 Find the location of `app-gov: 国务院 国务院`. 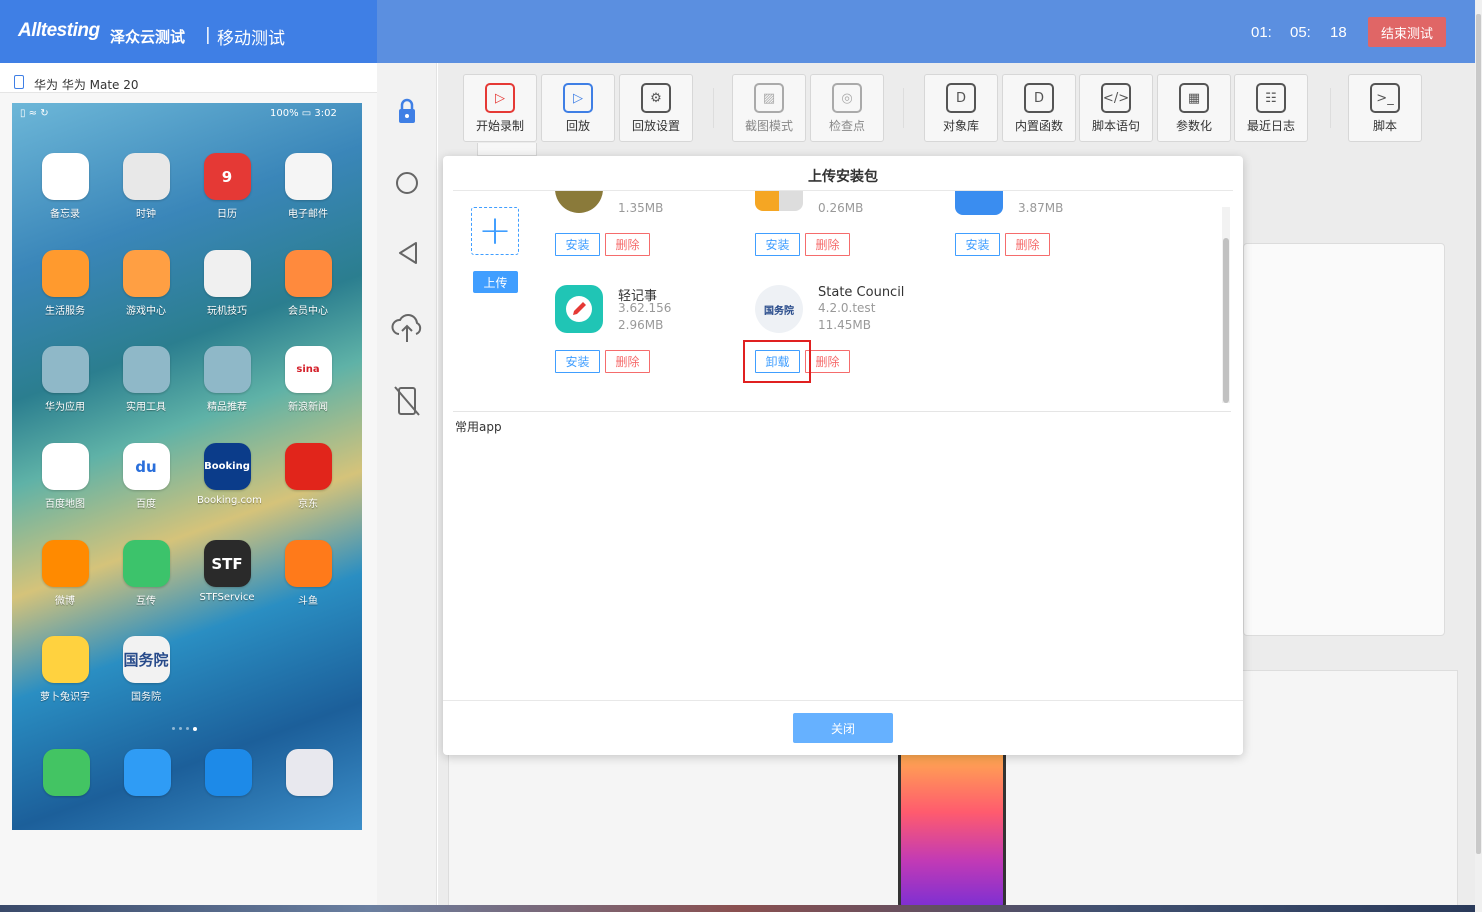

app-gov: 国务院 国务院 is located at coordinates (146, 669).